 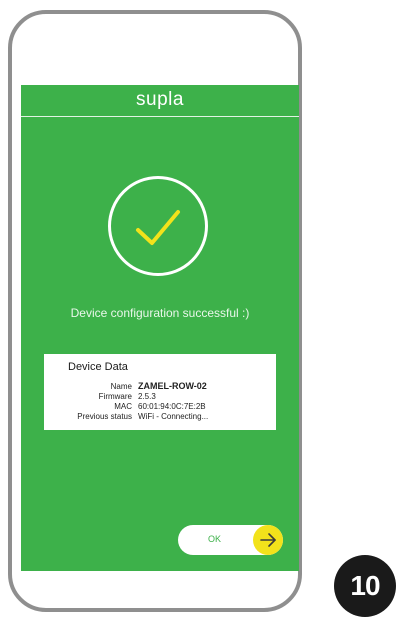 What do you see at coordinates (365, 586) in the screenshot?
I see `step-number-badge: 10` at bounding box center [365, 586].